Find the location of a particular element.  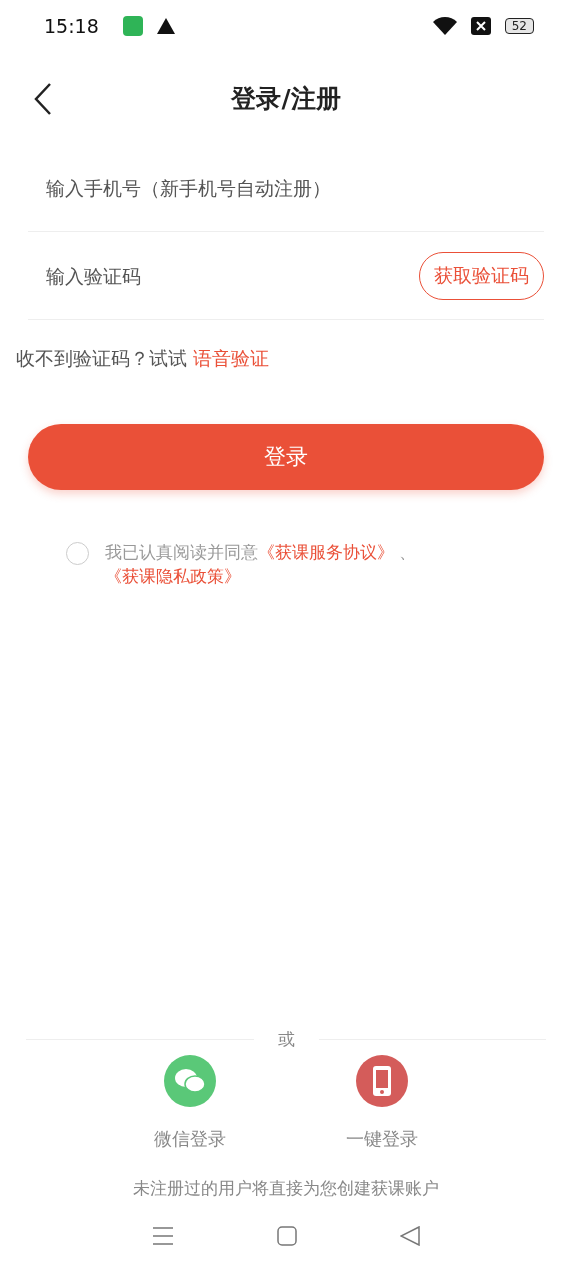

status-time: 15:18 is located at coordinates (71, 26).